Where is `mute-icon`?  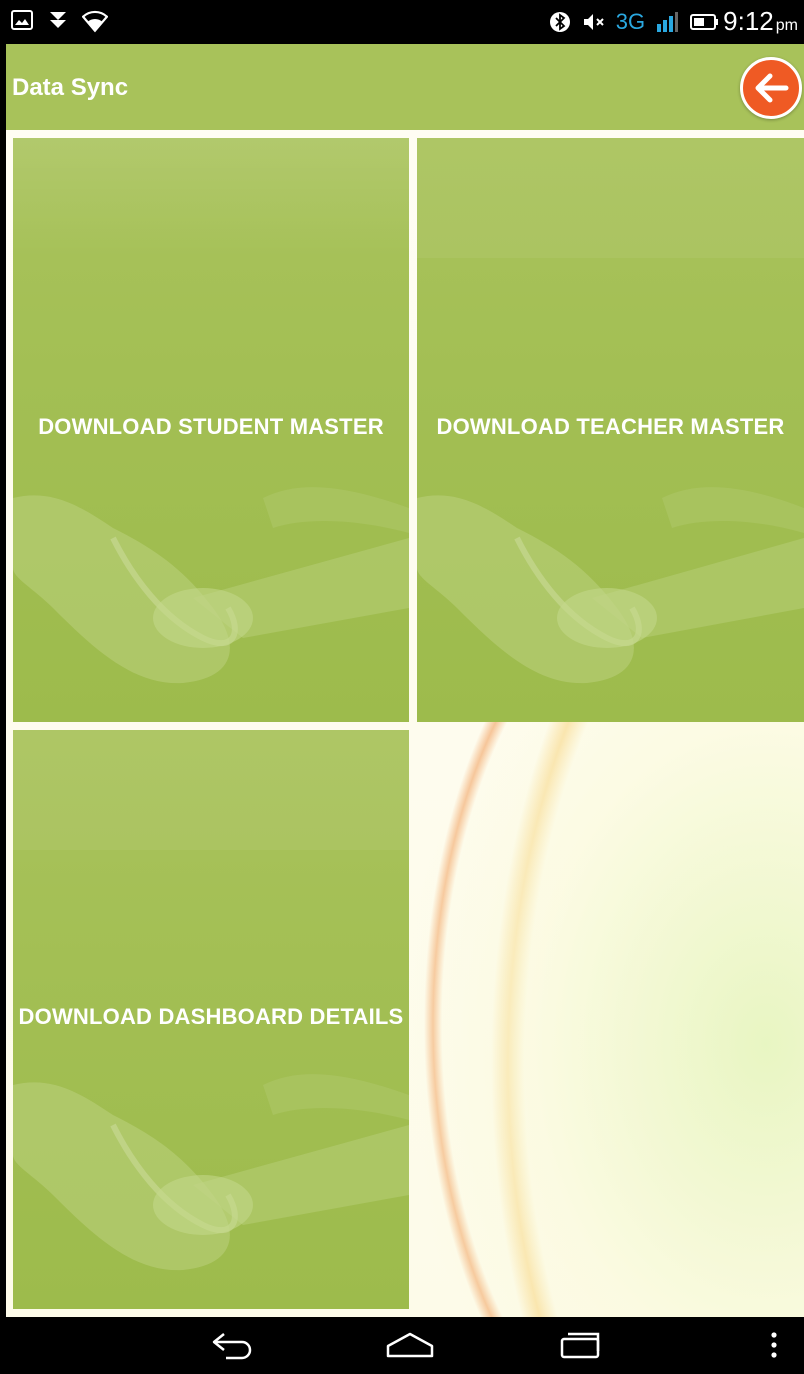 mute-icon is located at coordinates (594, 22).